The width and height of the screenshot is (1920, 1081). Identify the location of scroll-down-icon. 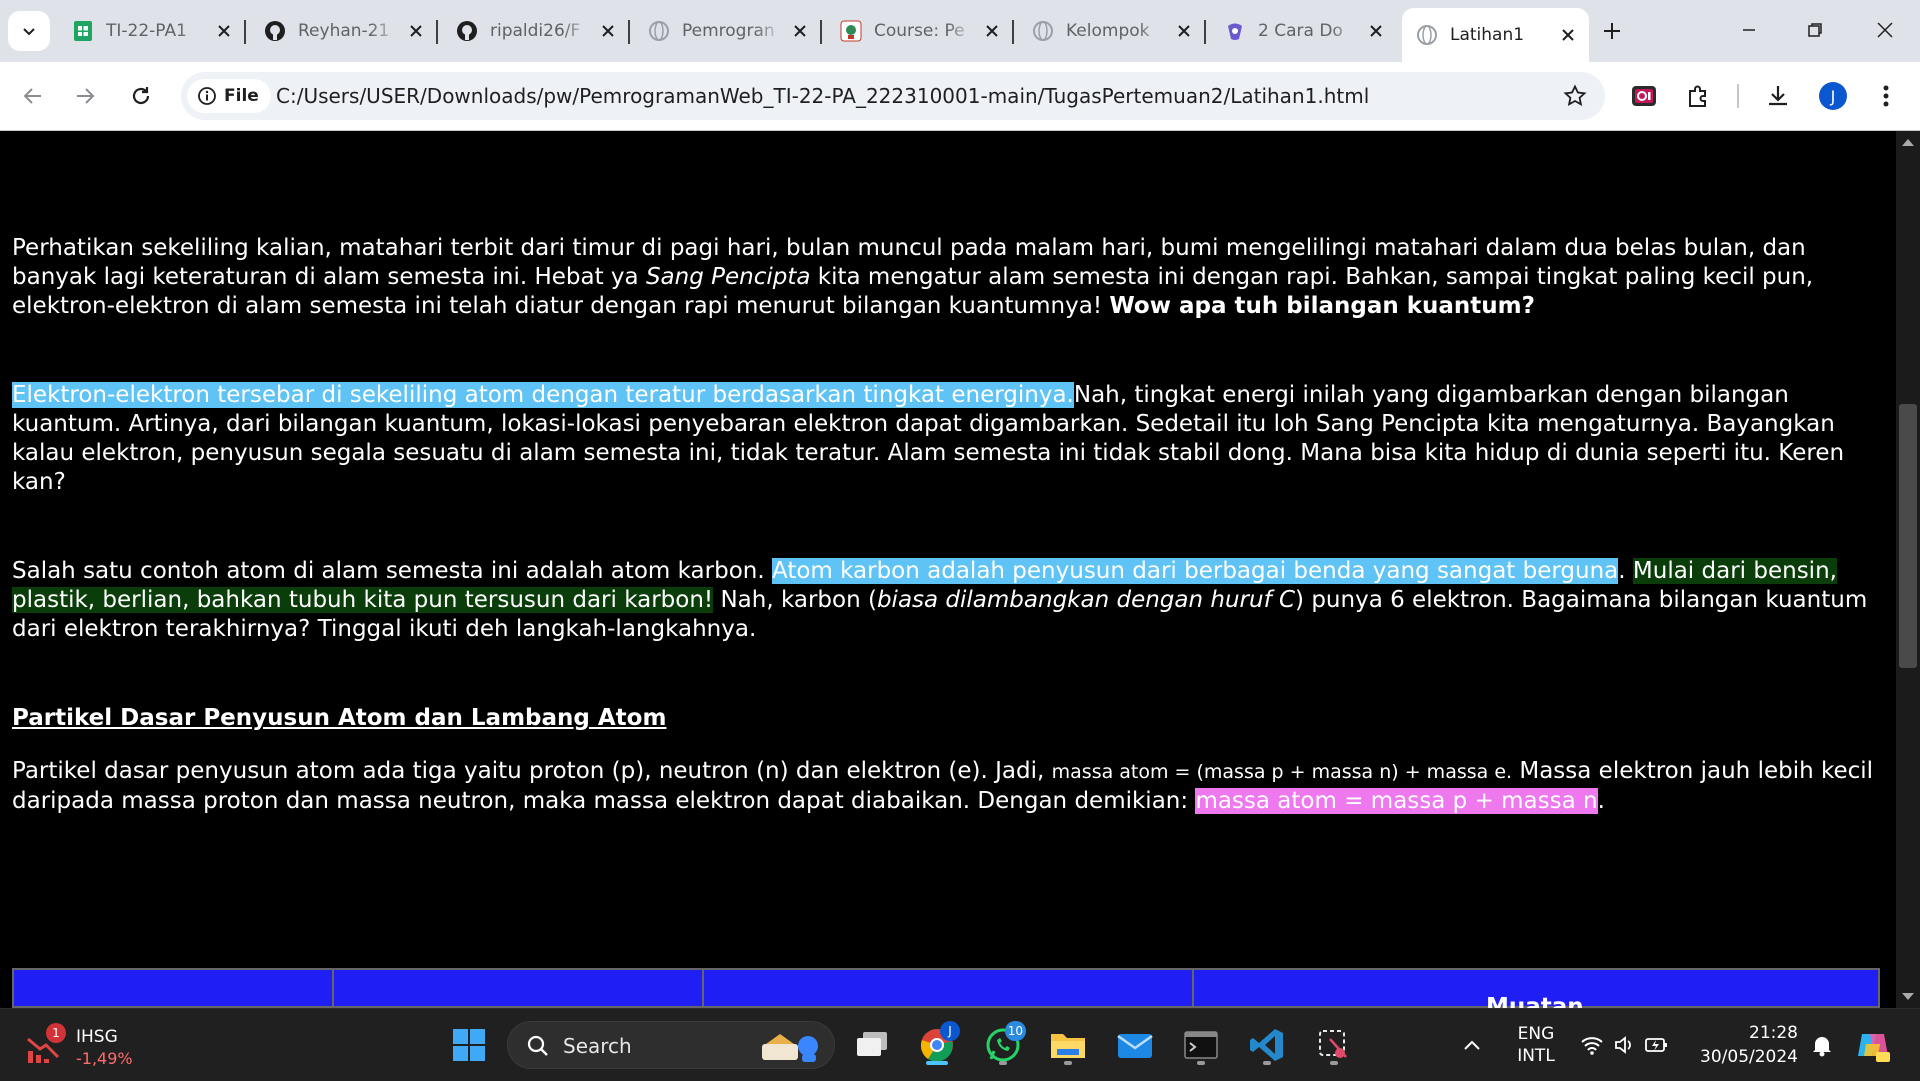
(1908, 996).